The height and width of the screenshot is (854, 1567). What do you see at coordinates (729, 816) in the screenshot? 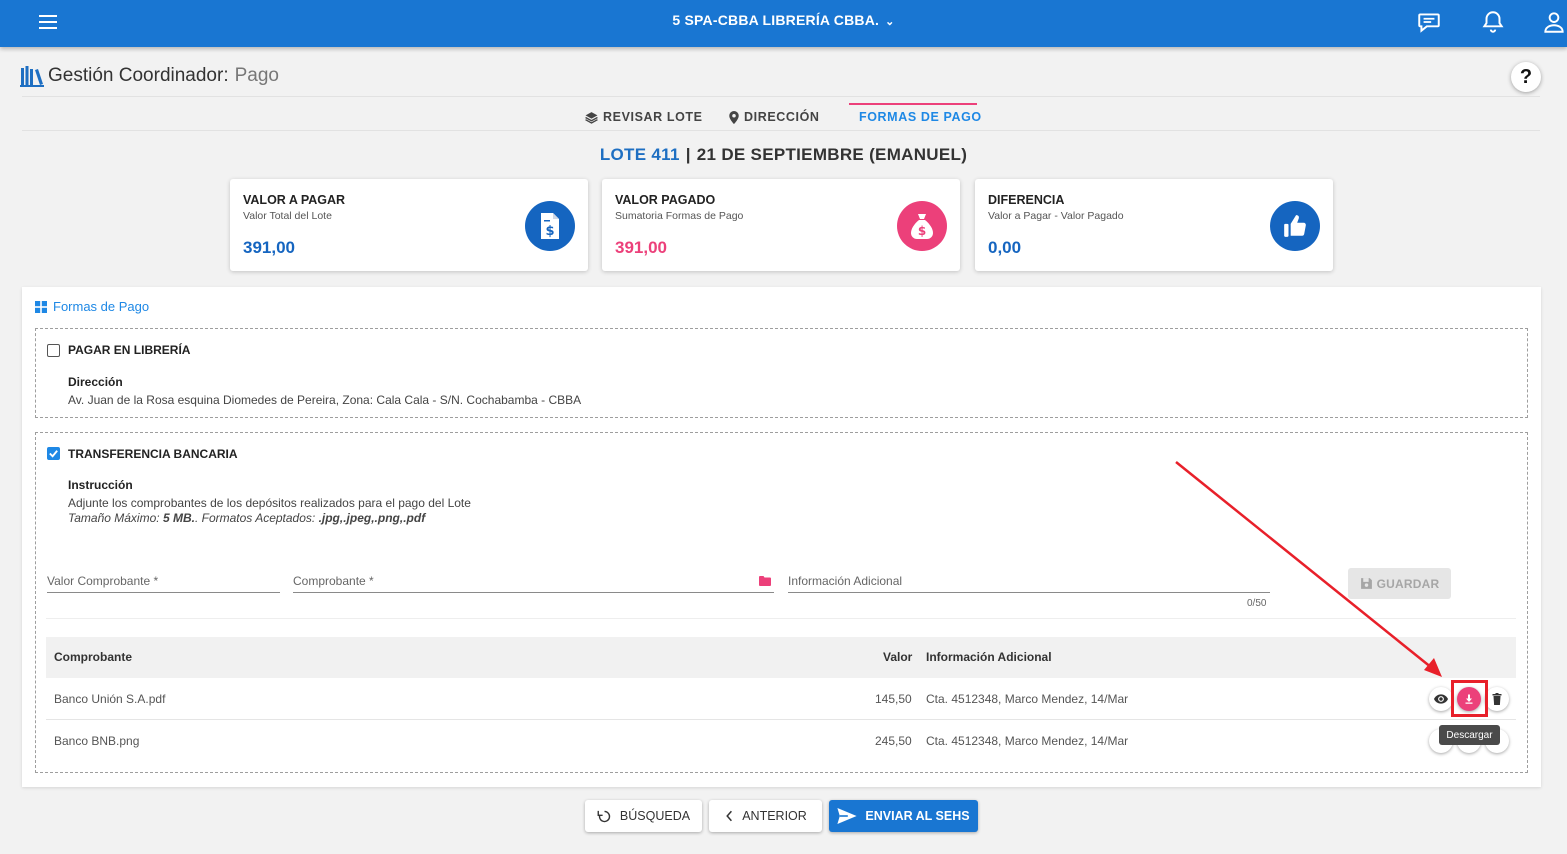
I see `chevron-left-icon` at bounding box center [729, 816].